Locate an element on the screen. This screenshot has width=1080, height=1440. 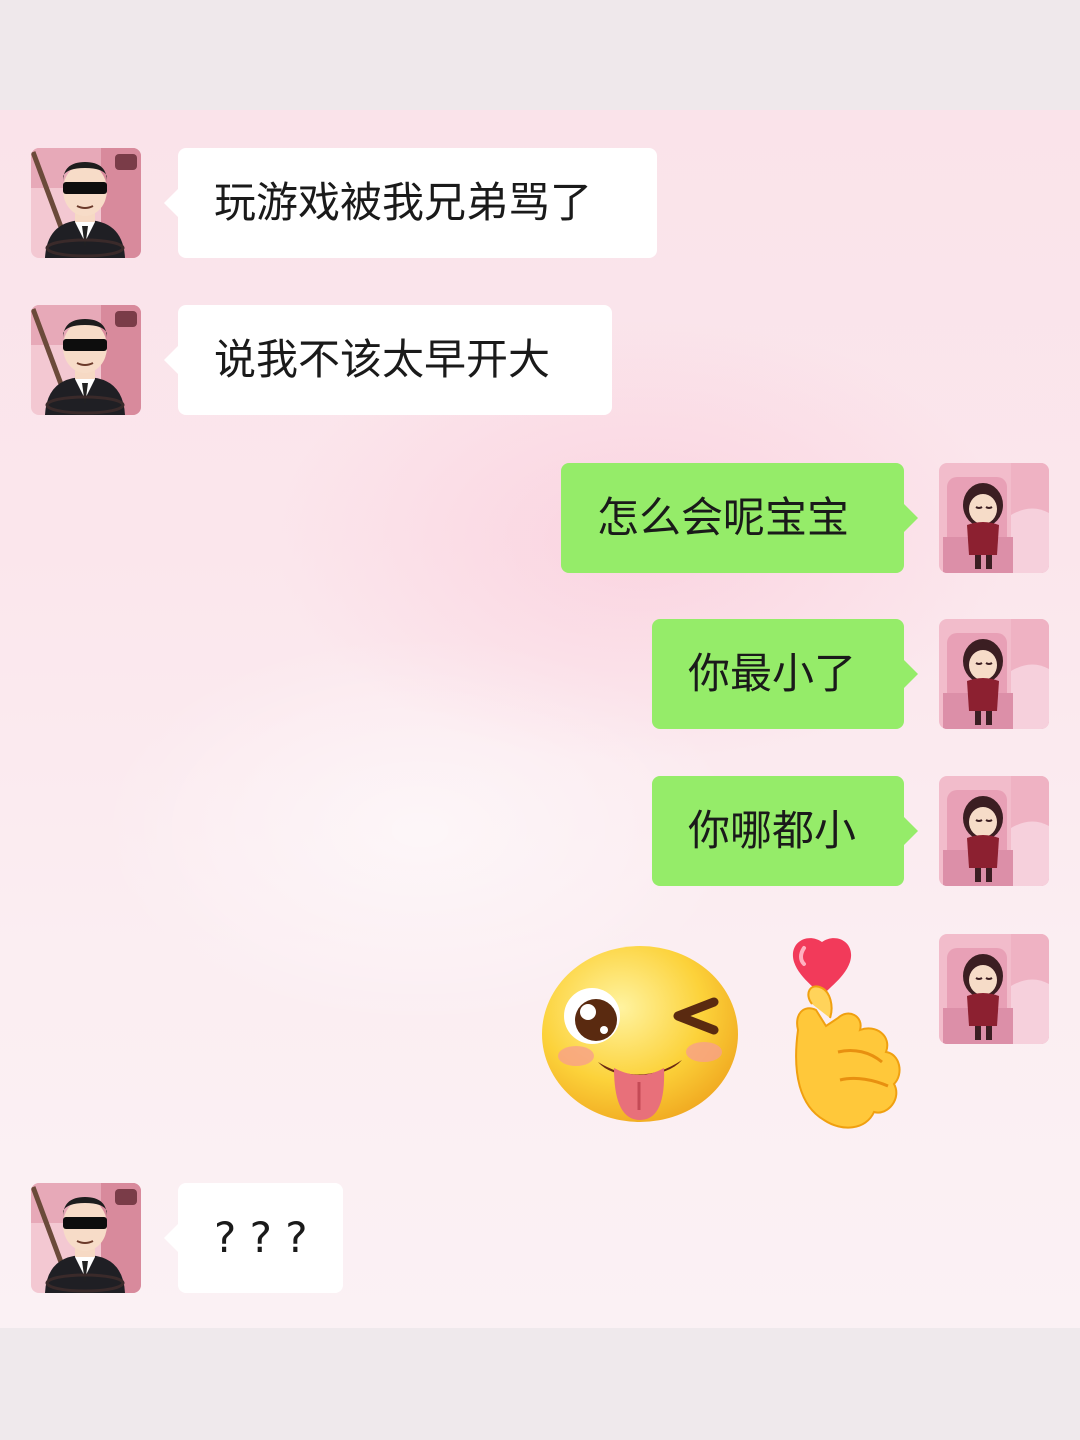
message-bubble-outgoing: 你哪都小 is located at coordinates (785, 831).